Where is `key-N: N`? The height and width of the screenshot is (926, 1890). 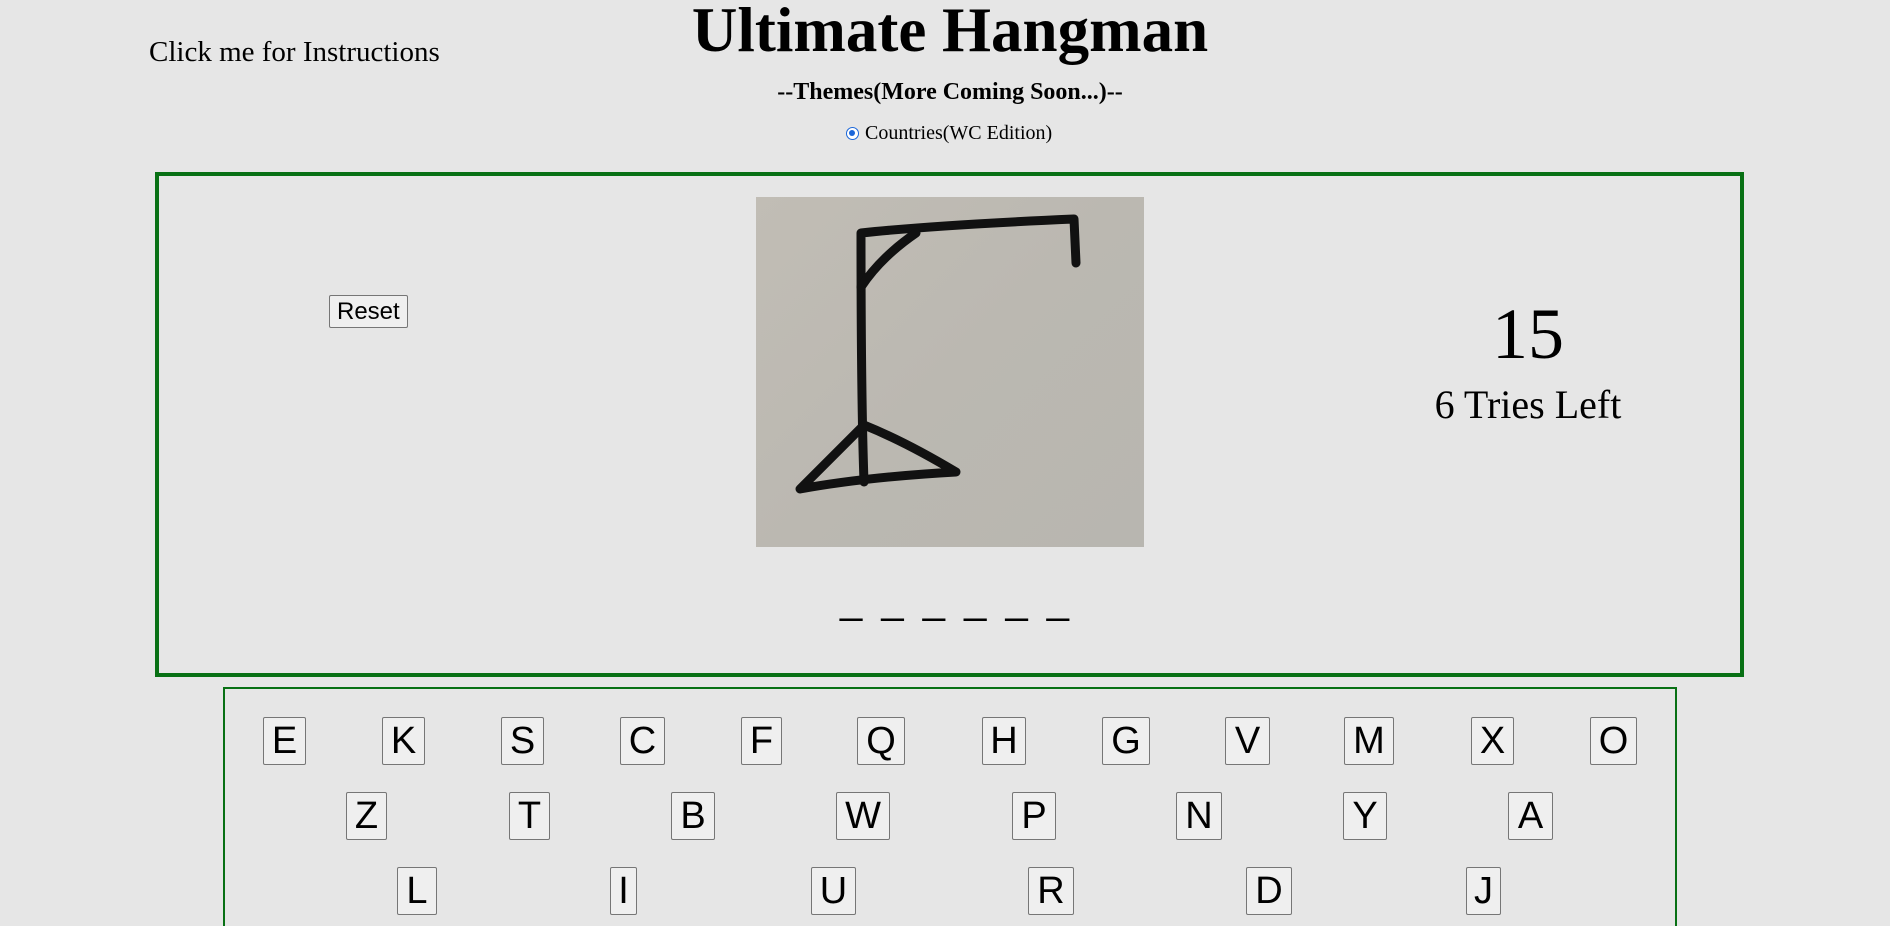
key-N: N is located at coordinates (1199, 816).